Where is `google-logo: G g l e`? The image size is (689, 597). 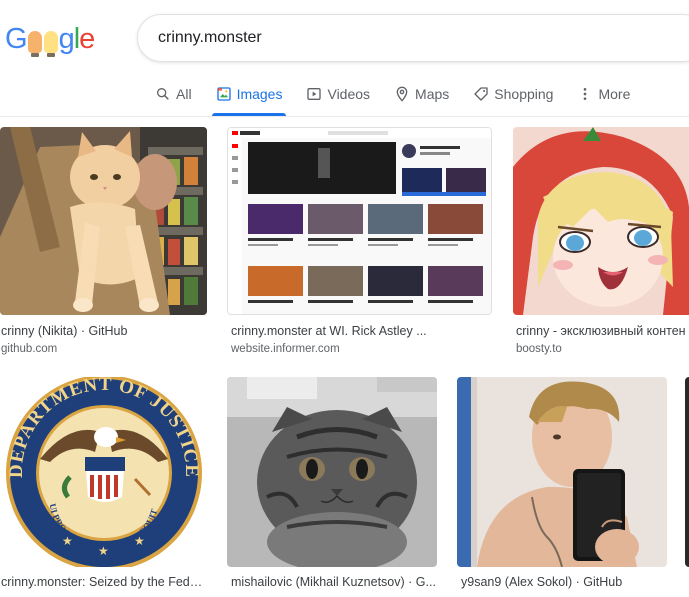 google-logo: G g l e is located at coordinates (50, 39).